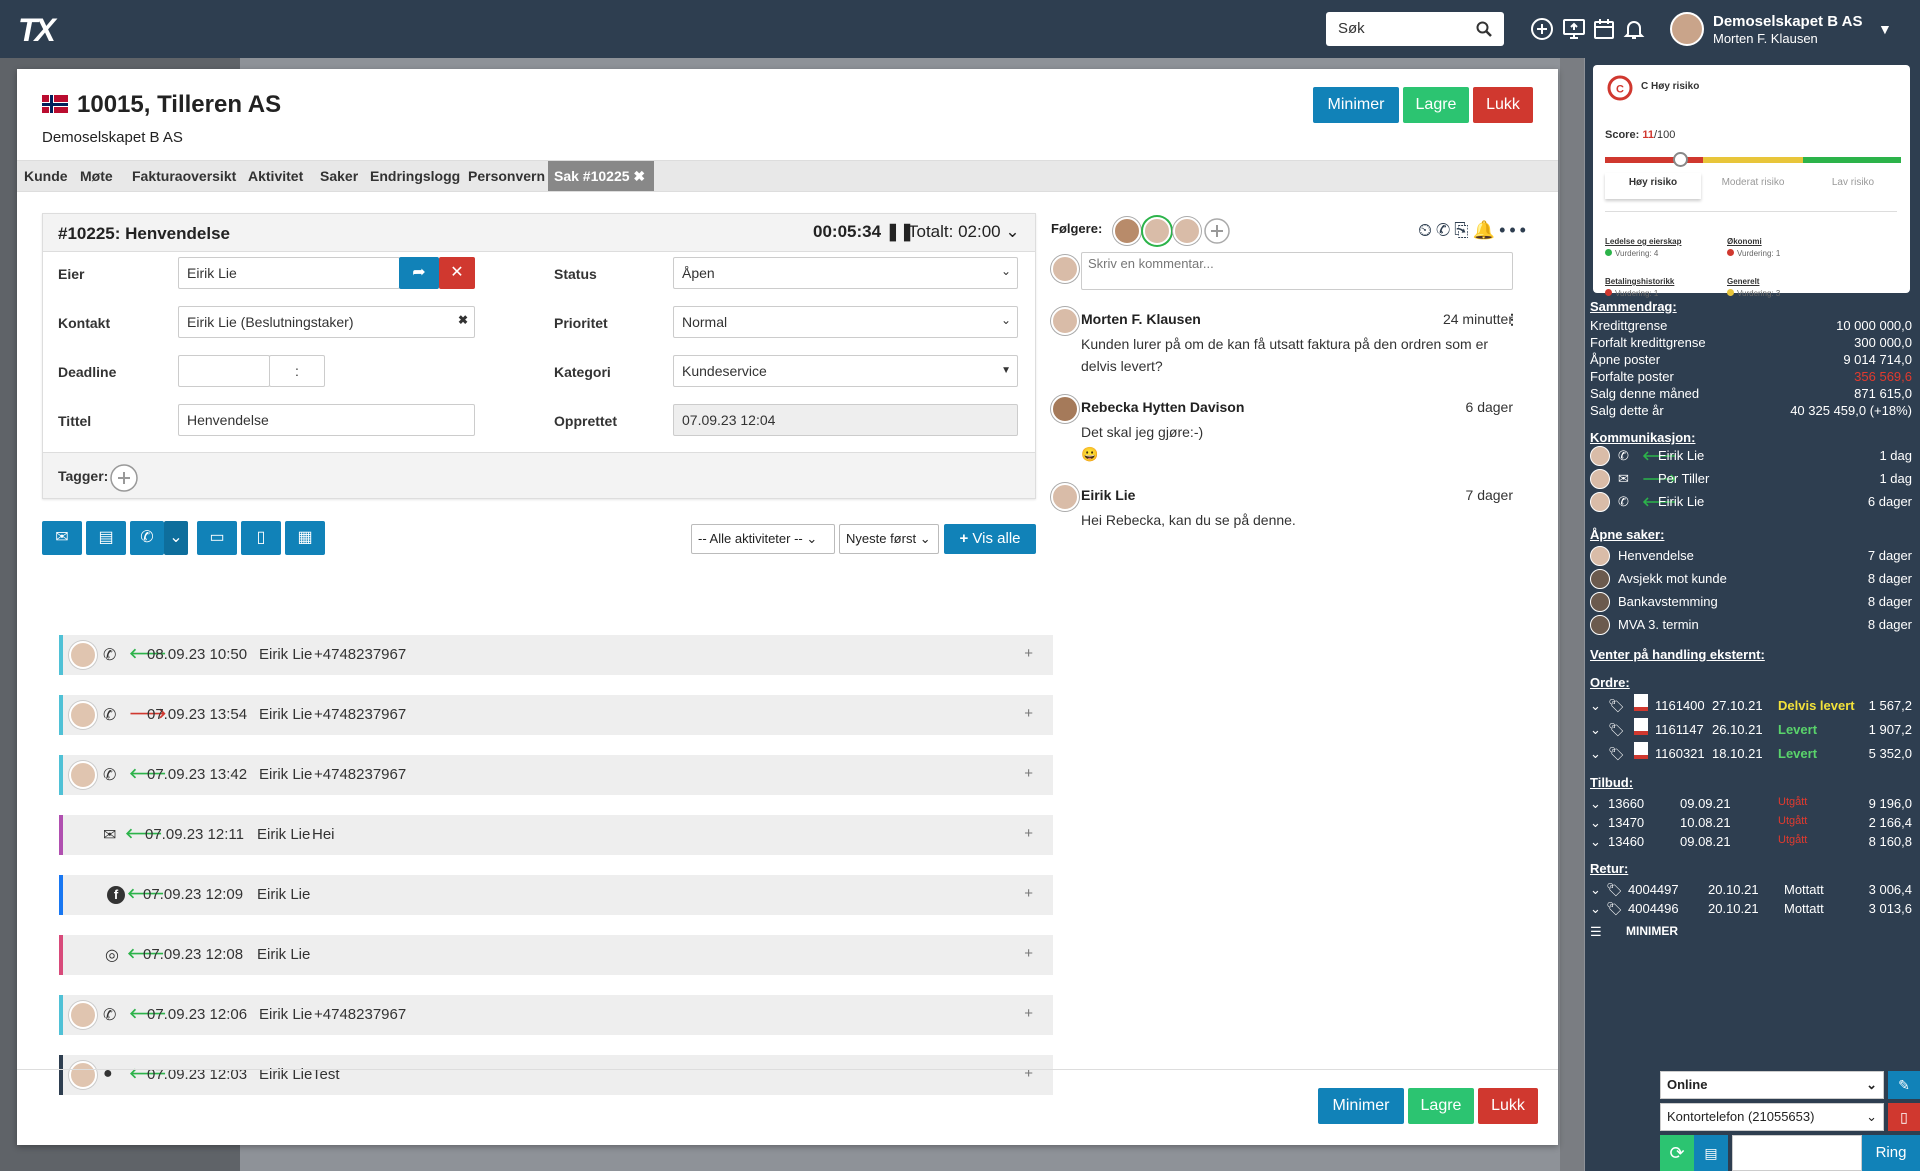 Image resolution: width=1920 pixels, height=1171 pixels. I want to click on call-dropdown-button: ⌄, so click(176, 538).